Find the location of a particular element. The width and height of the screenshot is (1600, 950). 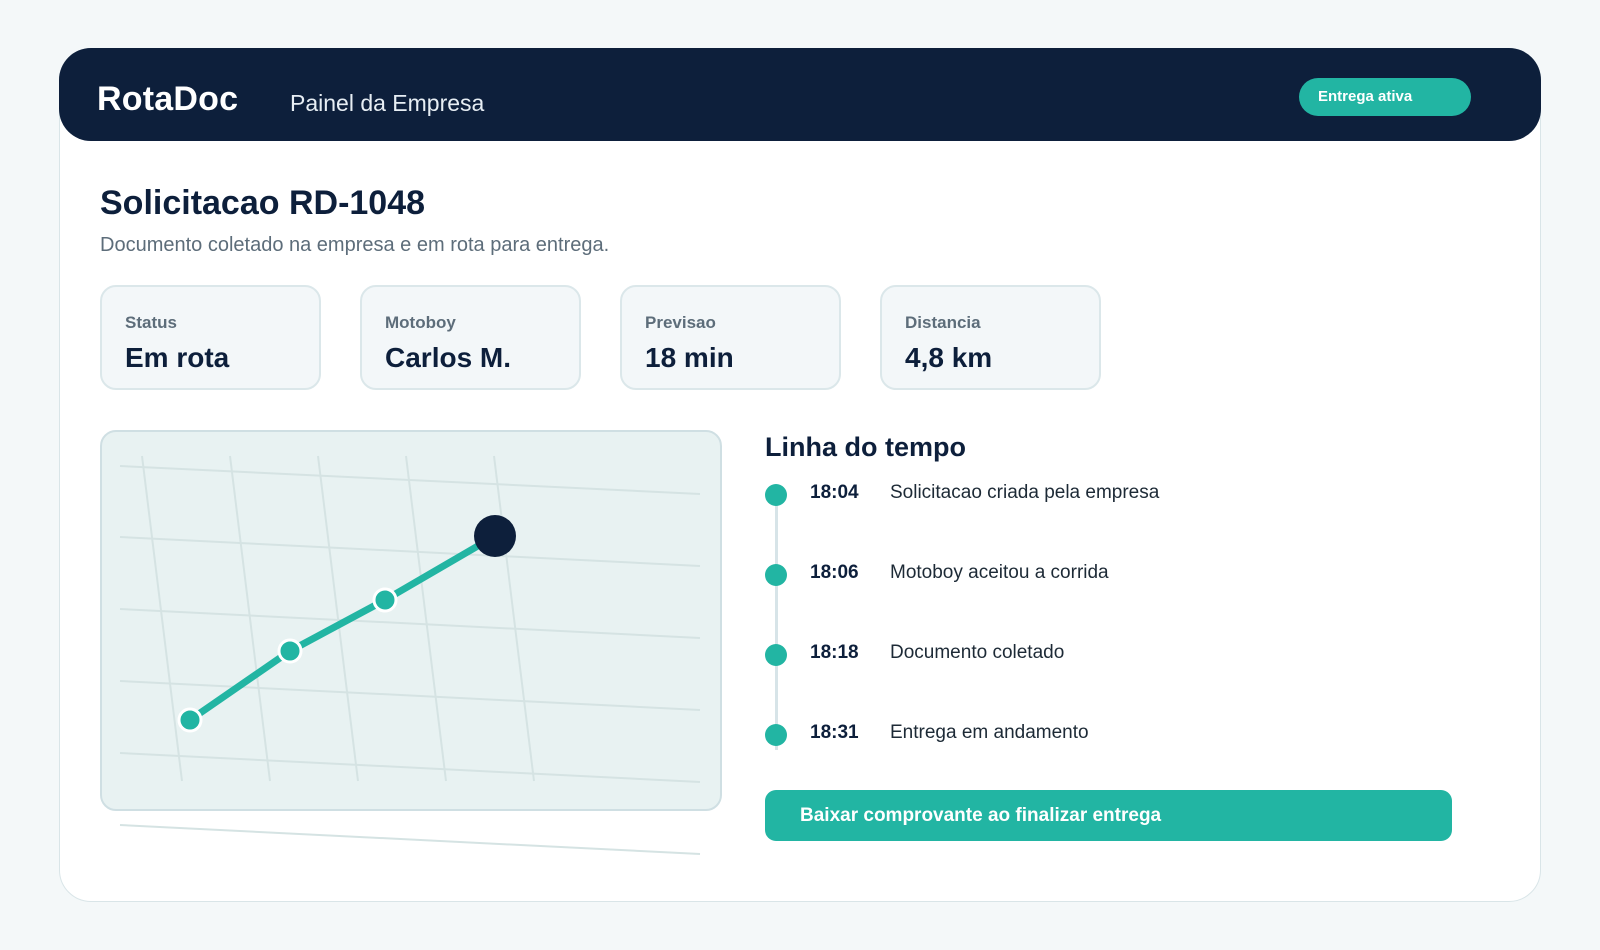

stat-card-courier: Motoboy Carlos M. is located at coordinates (470, 337).